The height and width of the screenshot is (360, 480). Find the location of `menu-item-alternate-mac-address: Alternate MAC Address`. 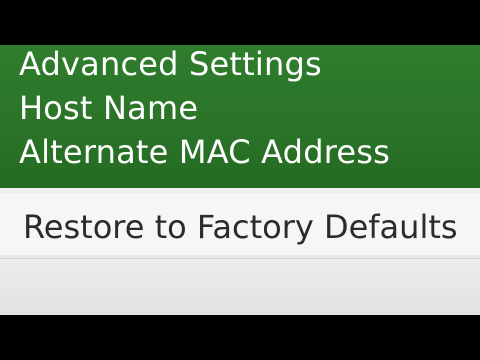

menu-item-alternate-mac-address: Alternate MAC Address is located at coordinates (204, 152).